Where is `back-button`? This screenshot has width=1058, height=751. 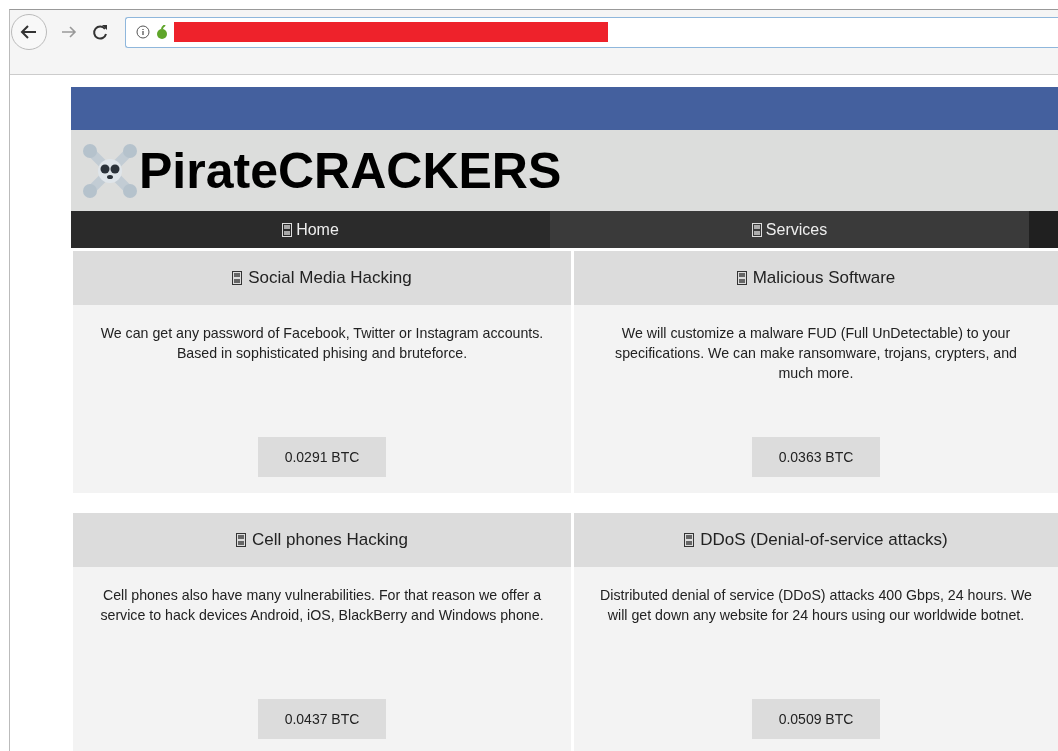 back-button is located at coordinates (29, 32).